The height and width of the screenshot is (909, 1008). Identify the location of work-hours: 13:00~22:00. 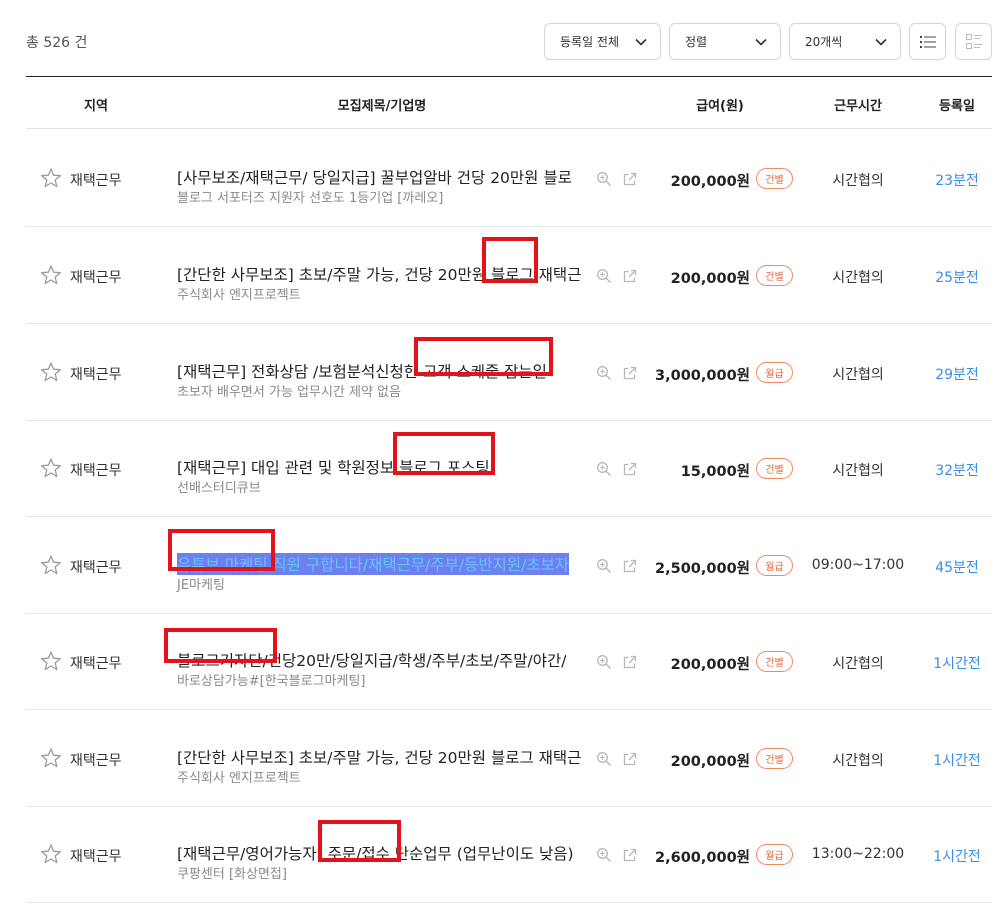
(858, 854).